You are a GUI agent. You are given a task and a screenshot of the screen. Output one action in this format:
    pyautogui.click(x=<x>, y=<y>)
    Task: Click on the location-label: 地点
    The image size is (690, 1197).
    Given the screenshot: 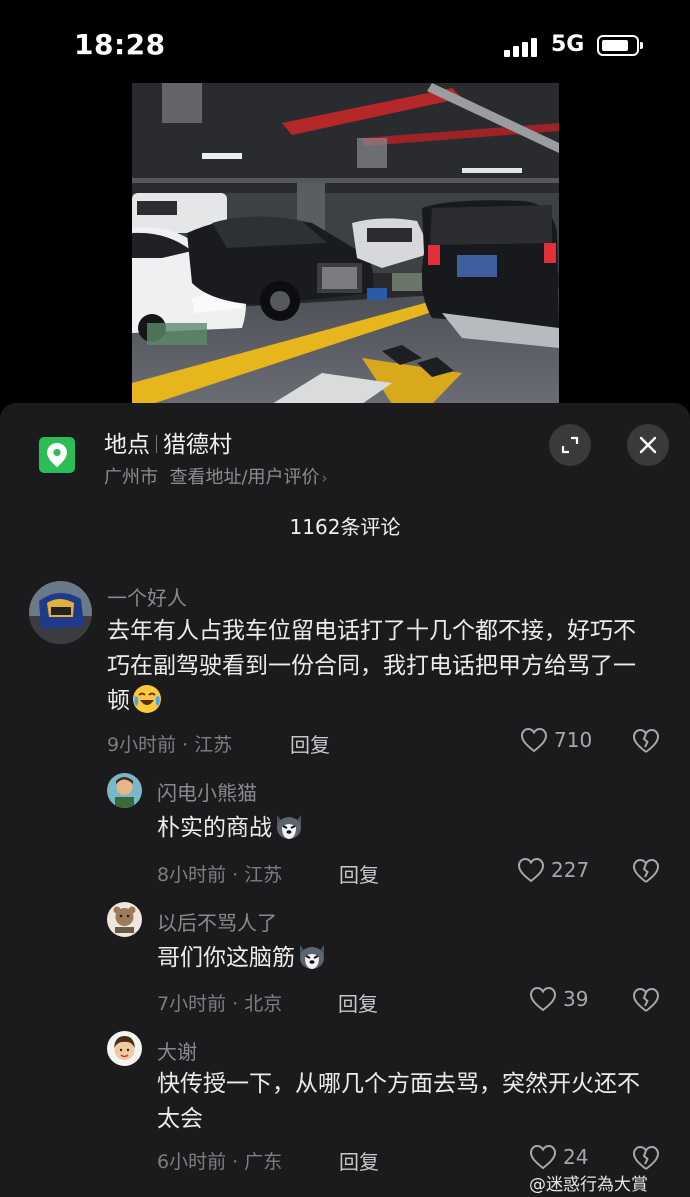 What is the action you would take?
    pyautogui.click(x=127, y=445)
    